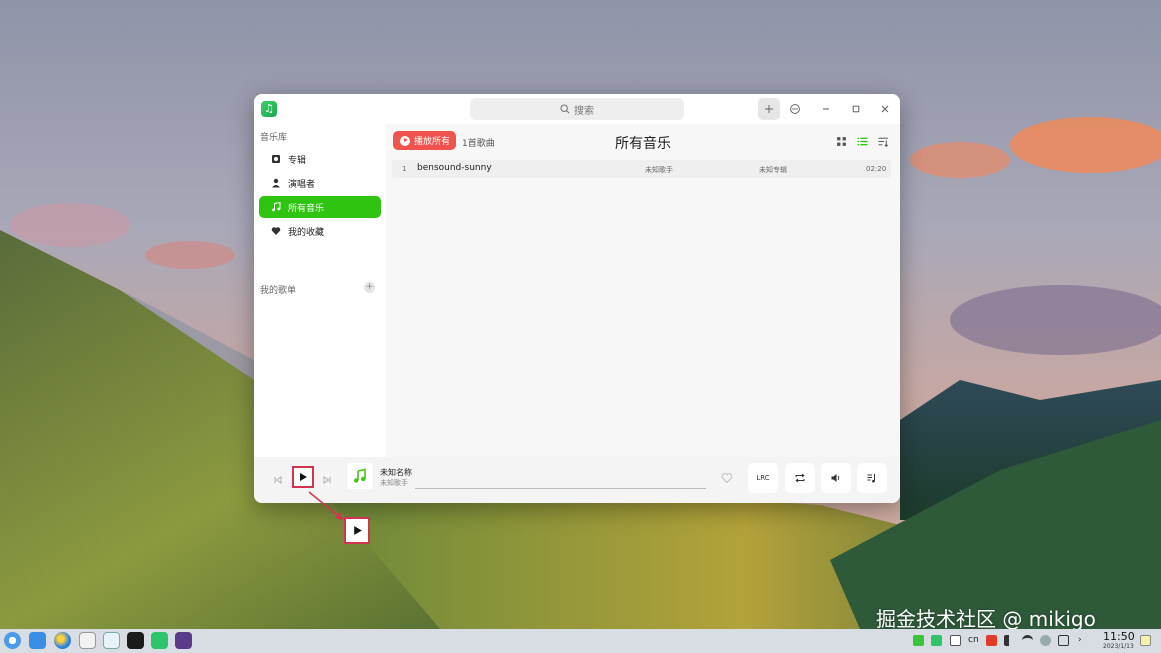  I want to click on page-title: 所有音乐, so click(643, 144).